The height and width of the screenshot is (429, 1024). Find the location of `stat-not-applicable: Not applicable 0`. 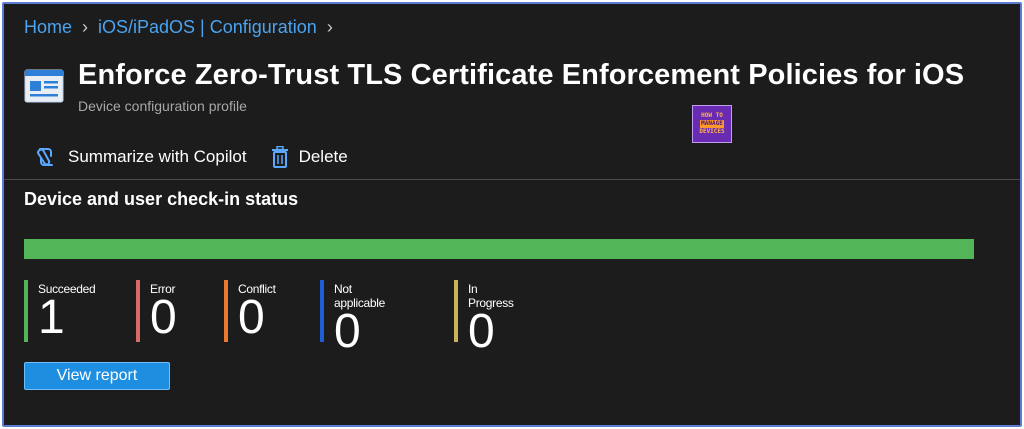

stat-not-applicable: Not applicable 0 is located at coordinates (352, 318).